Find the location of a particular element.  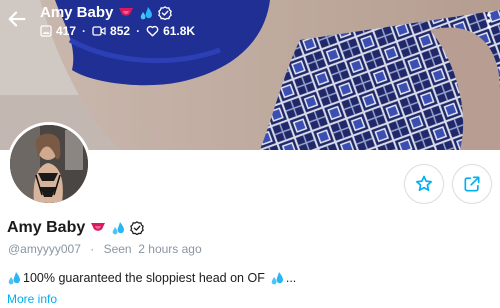

likes-count-value: 61.8K is located at coordinates (179, 31).